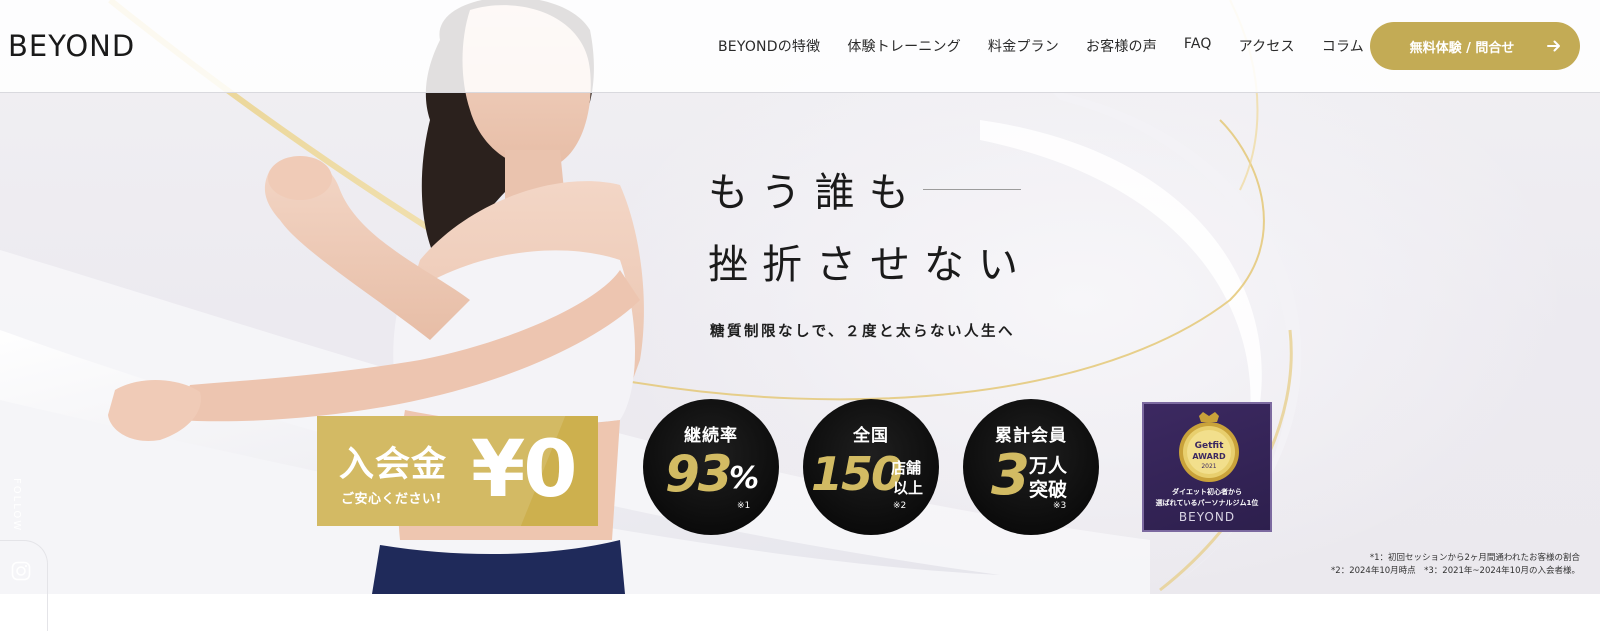 The height and width of the screenshot is (631, 1600). I want to click on headline-line-2: 挫折させない, so click(870, 265).